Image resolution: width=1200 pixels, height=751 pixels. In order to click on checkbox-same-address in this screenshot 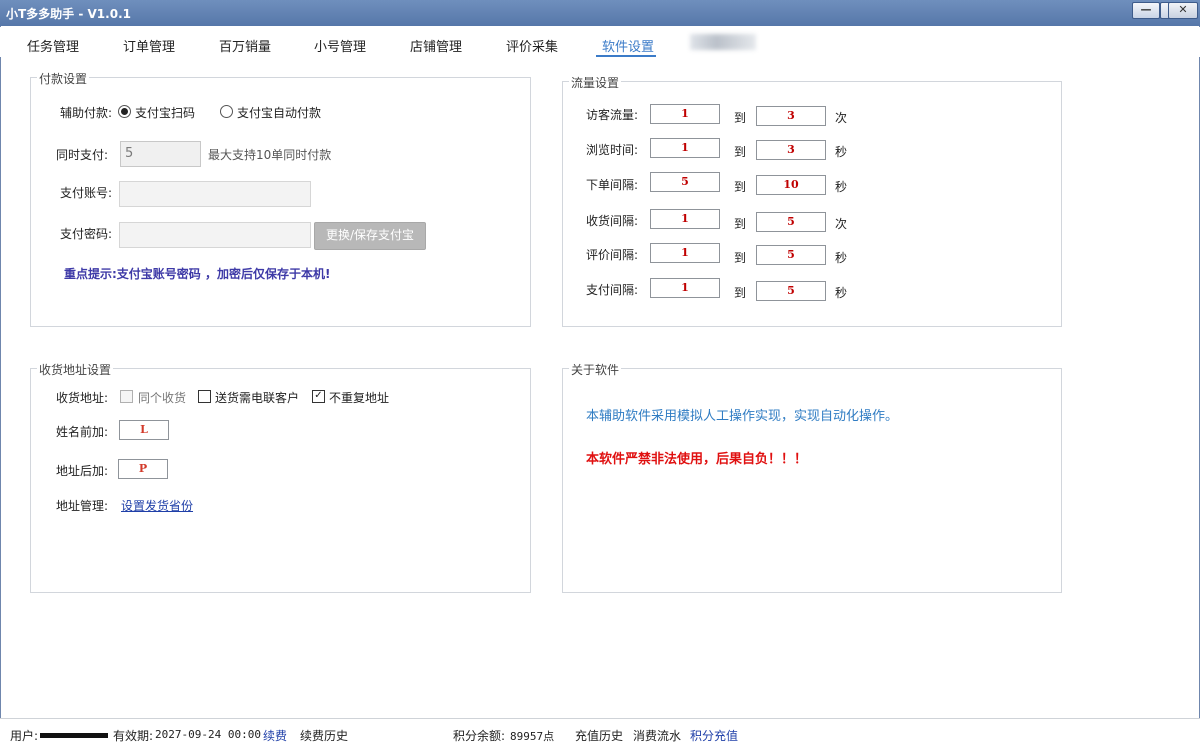, I will do `click(126, 396)`.